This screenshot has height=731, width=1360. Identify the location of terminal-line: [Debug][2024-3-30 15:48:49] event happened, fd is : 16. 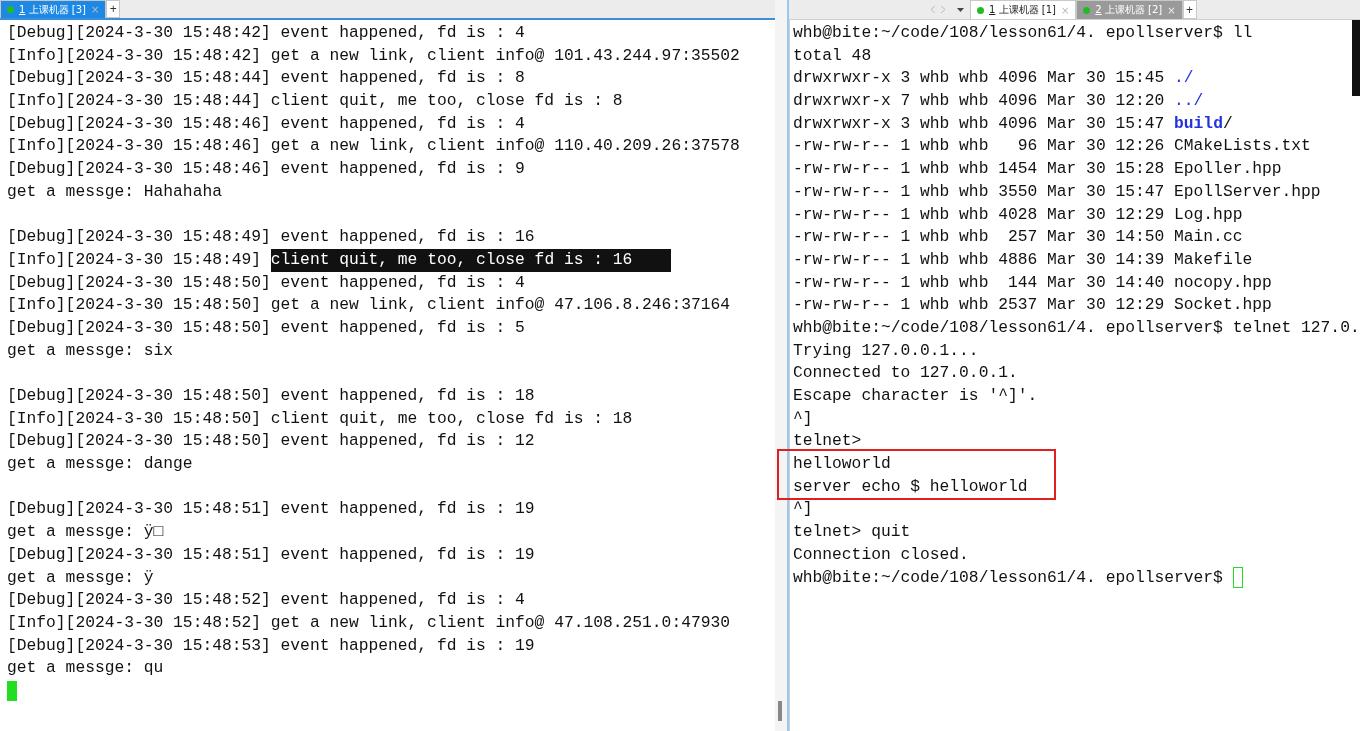
(271, 237).